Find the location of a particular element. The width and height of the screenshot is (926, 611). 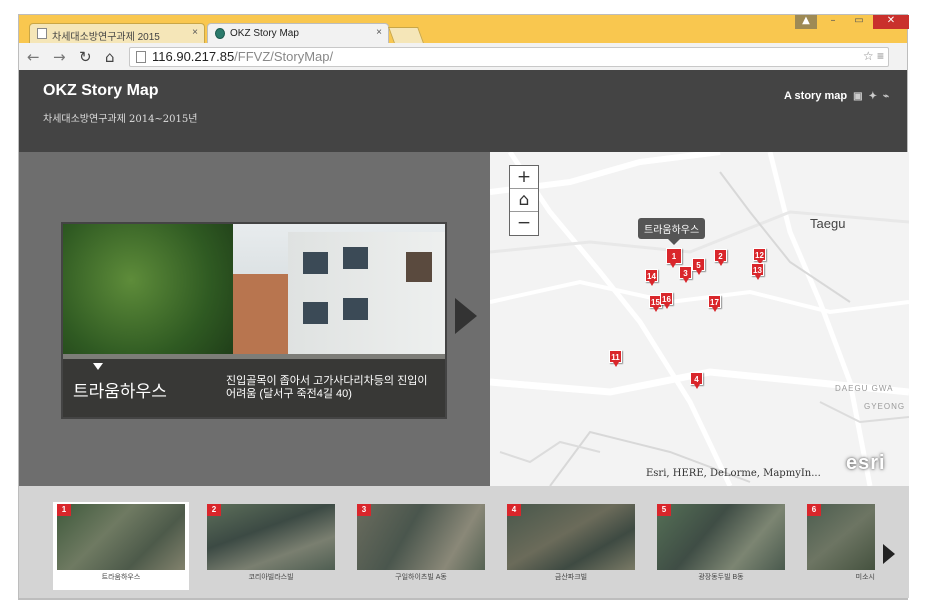

map-marker-14: 14 is located at coordinates (651, 277).